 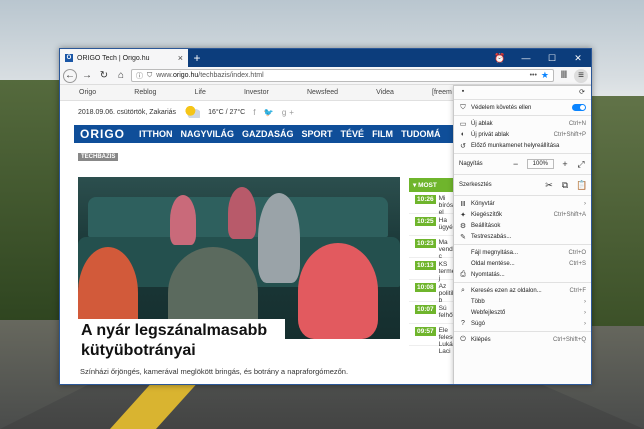 What do you see at coordinates (522, 203) in the screenshot?
I see `menu-item: Ⅲ Könyvtár ›` at bounding box center [522, 203].